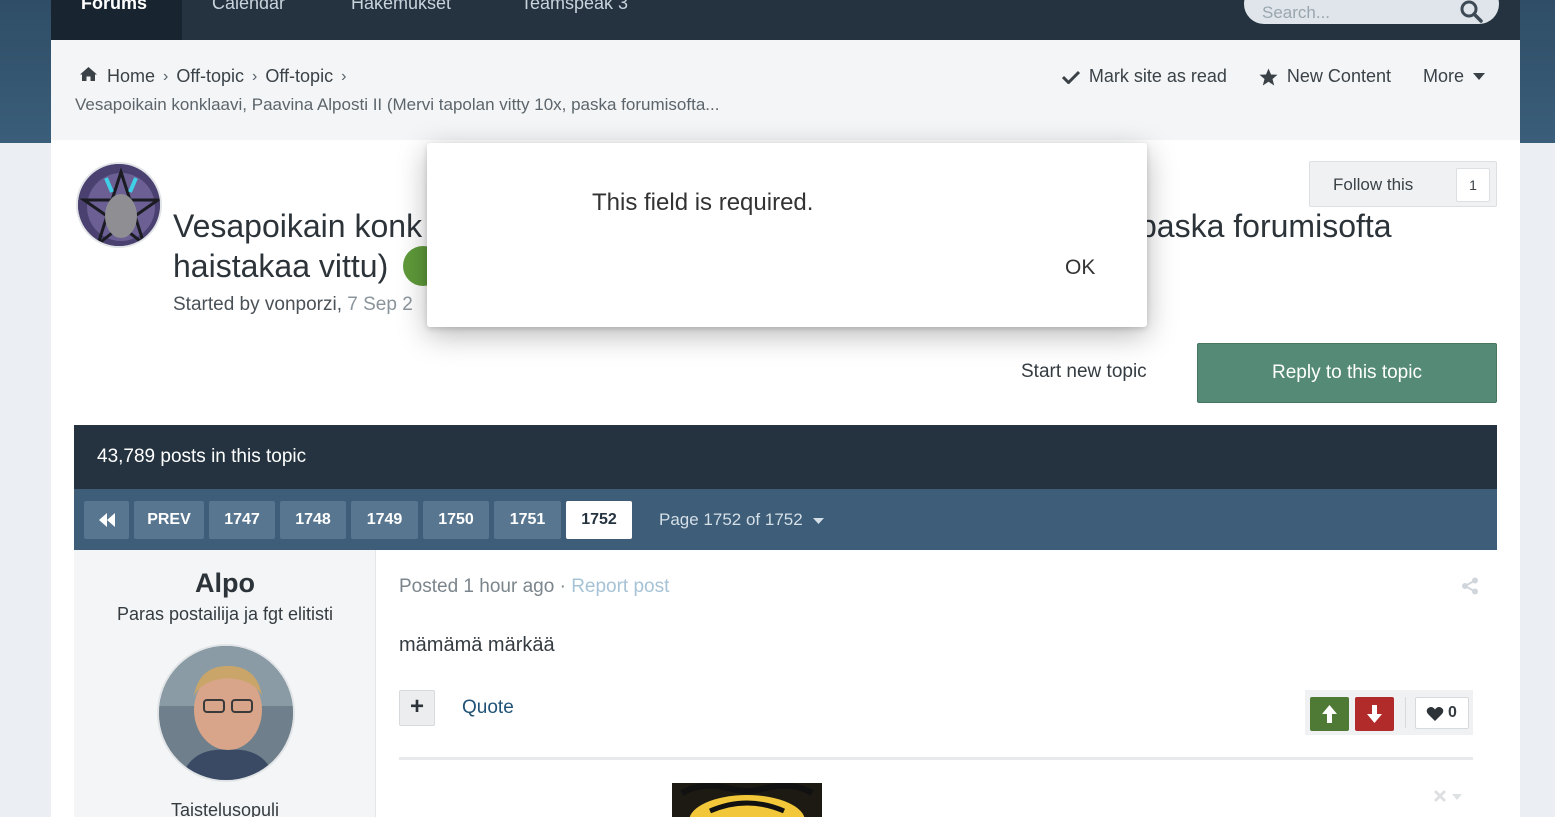 Image resolution: width=1555 pixels, height=817 pixels. Describe the element at coordinates (936, 758) in the screenshot. I see `post-separator` at that location.